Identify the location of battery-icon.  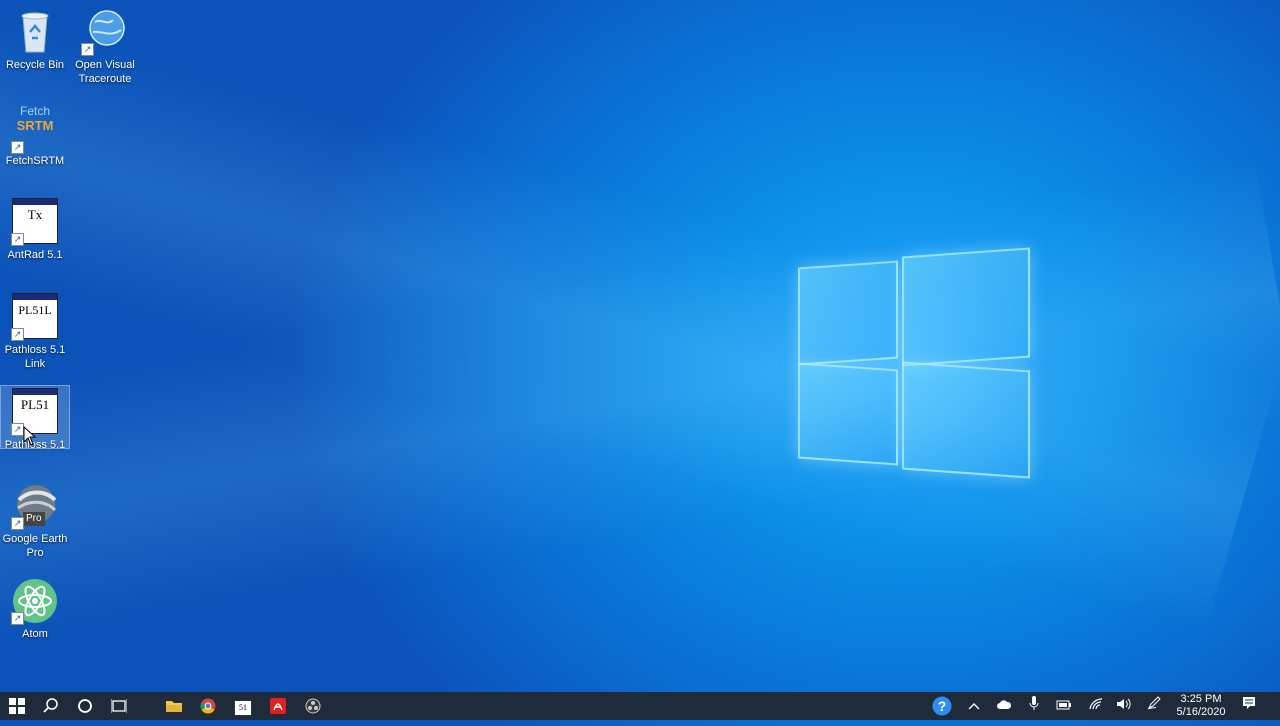
(1063, 705).